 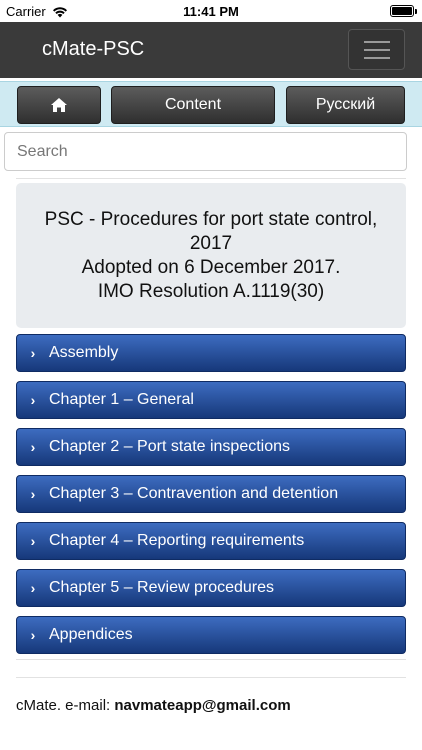 I want to click on navbar: cMate-PSC, so click(x=211, y=50).